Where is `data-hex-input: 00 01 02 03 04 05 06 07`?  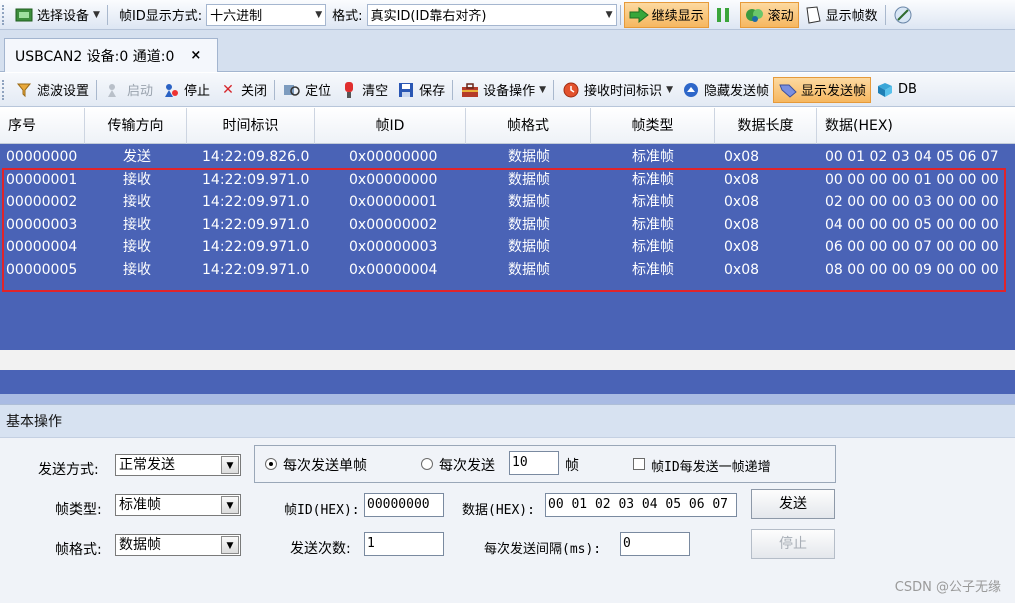
data-hex-input: 00 01 02 03 04 05 06 07 is located at coordinates (641, 505).